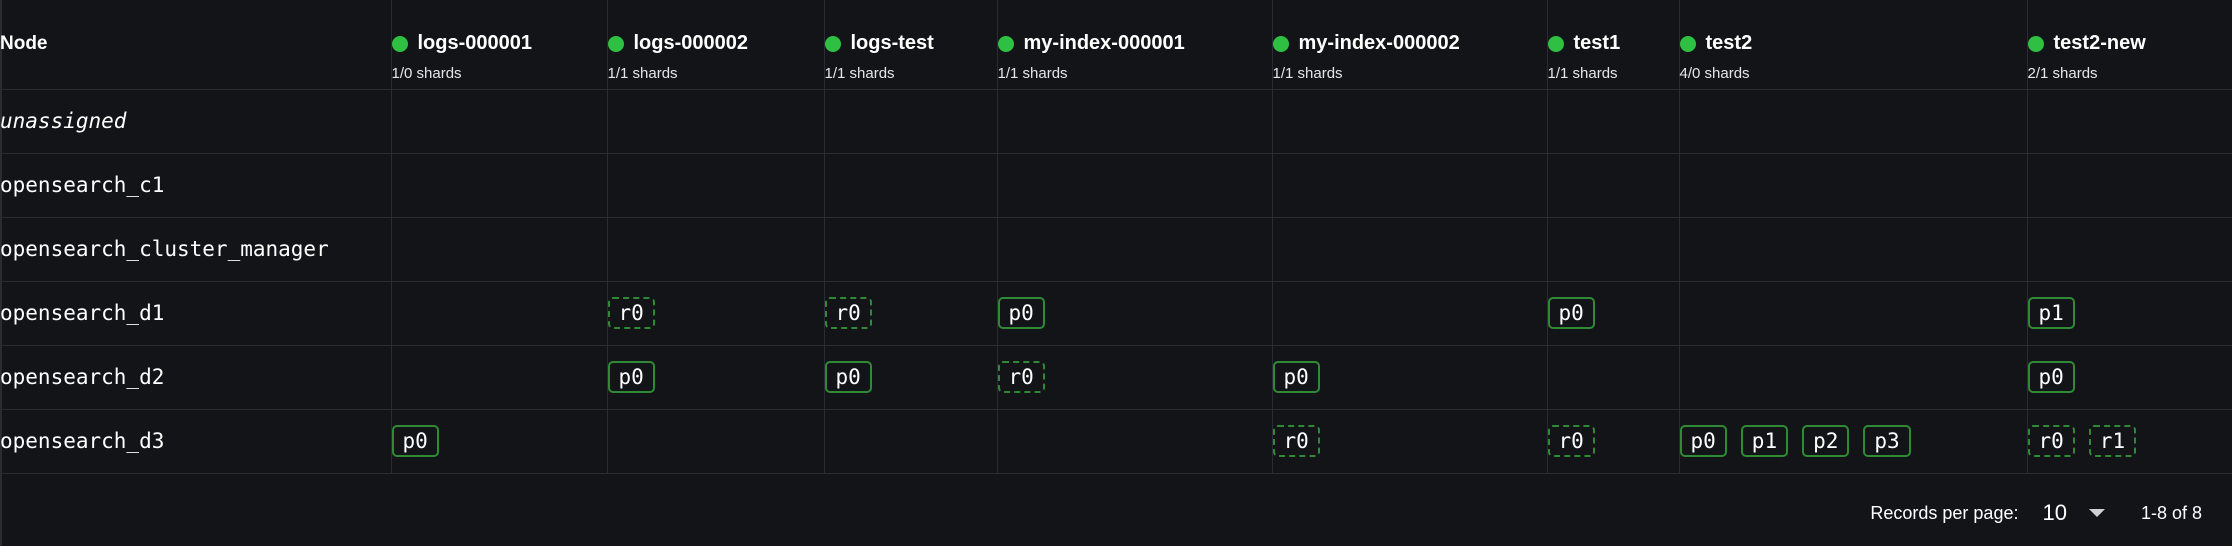 The height and width of the screenshot is (546, 2232). Describe the element at coordinates (2073, 513) in the screenshot. I see `records-per-page-select: 10` at that location.